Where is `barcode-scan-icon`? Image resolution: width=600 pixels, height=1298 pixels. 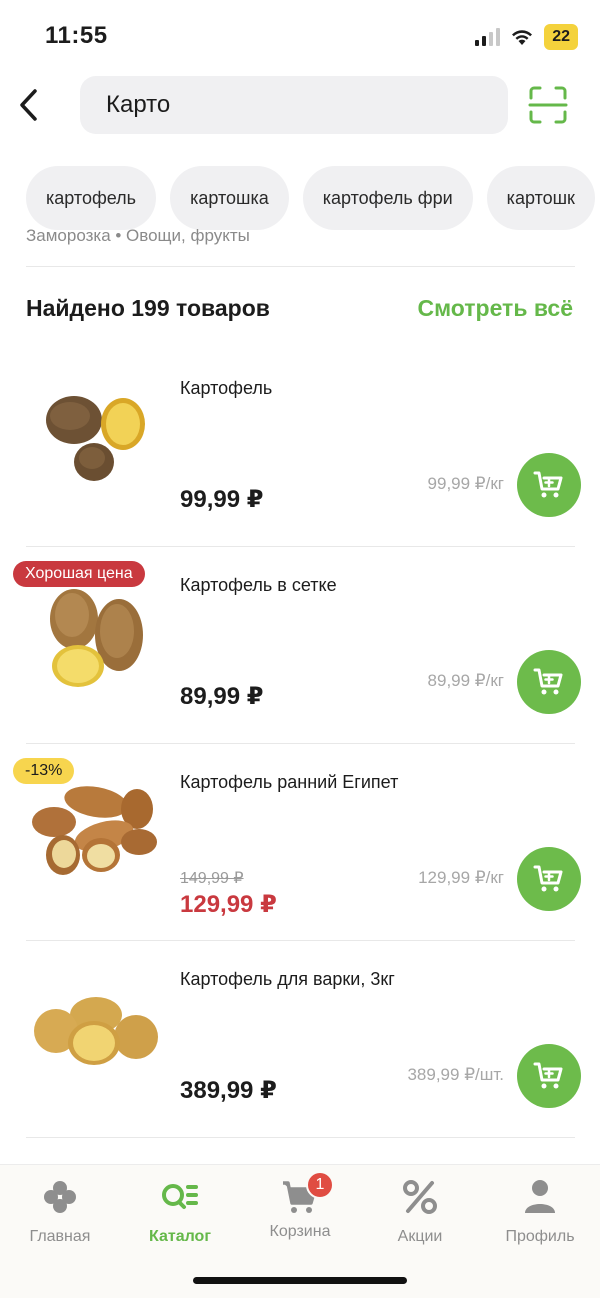
barcode-scan-icon is located at coordinates (548, 105).